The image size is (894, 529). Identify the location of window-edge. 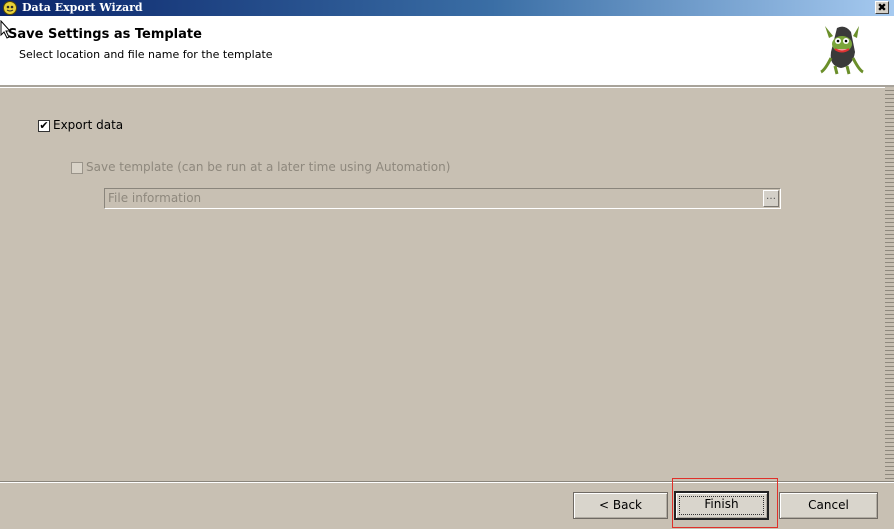
(889, 284).